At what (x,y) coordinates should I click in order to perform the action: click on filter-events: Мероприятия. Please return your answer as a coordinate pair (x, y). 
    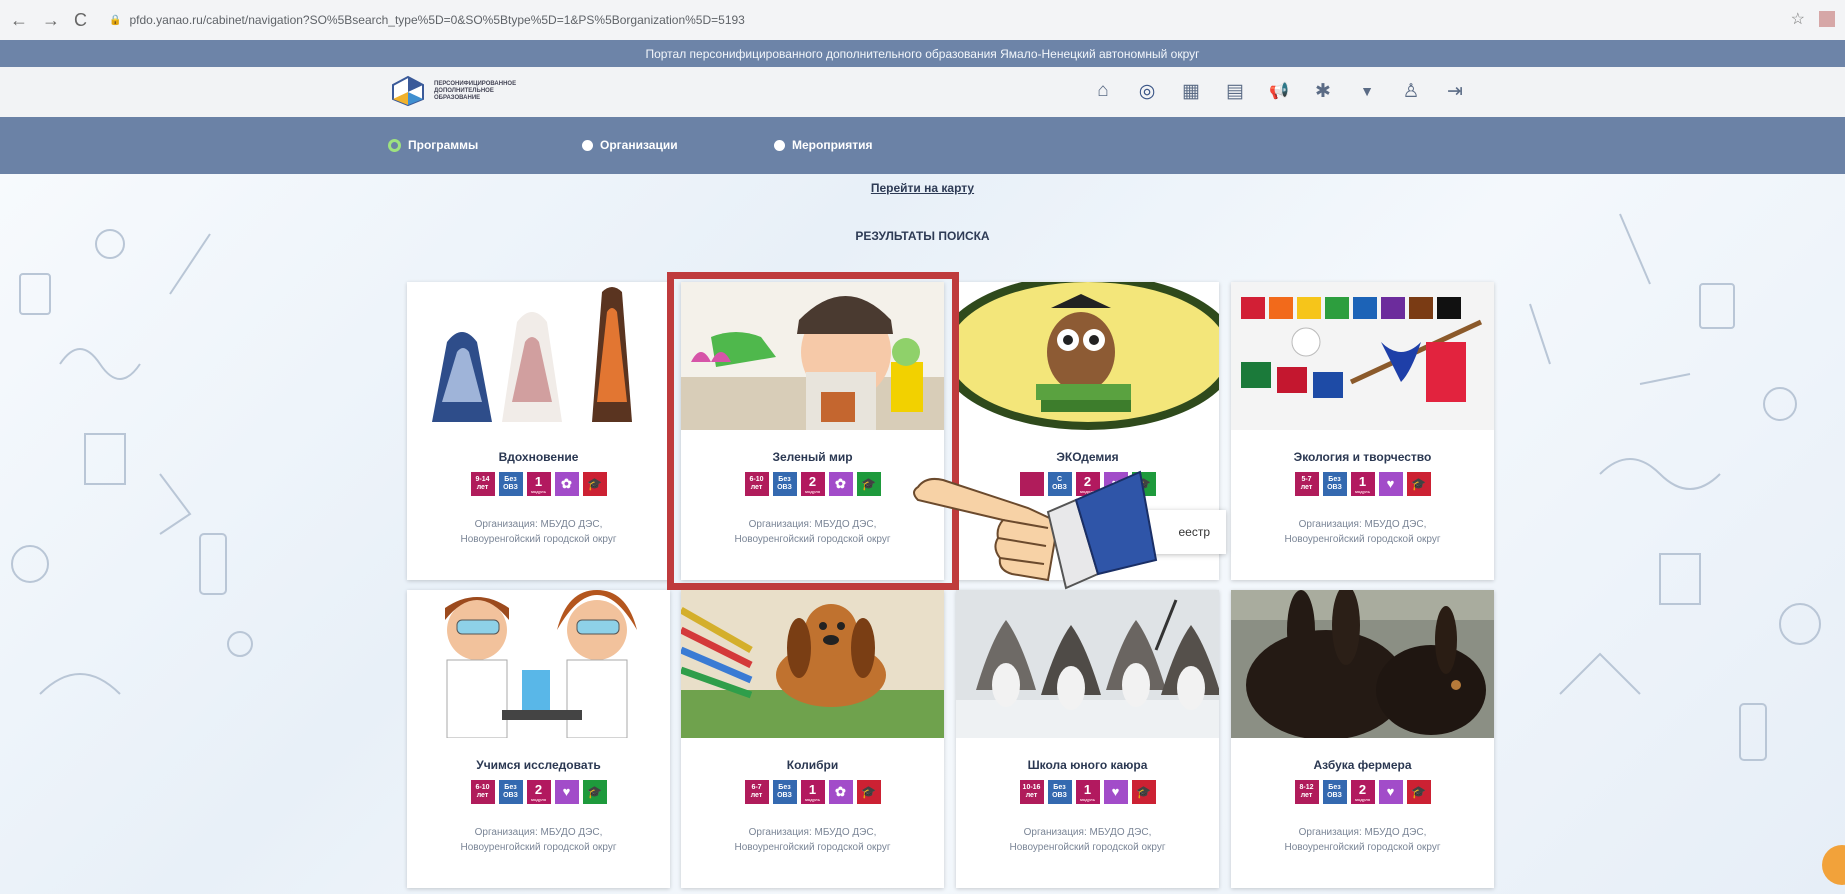
    Looking at the image, I should click on (823, 145).